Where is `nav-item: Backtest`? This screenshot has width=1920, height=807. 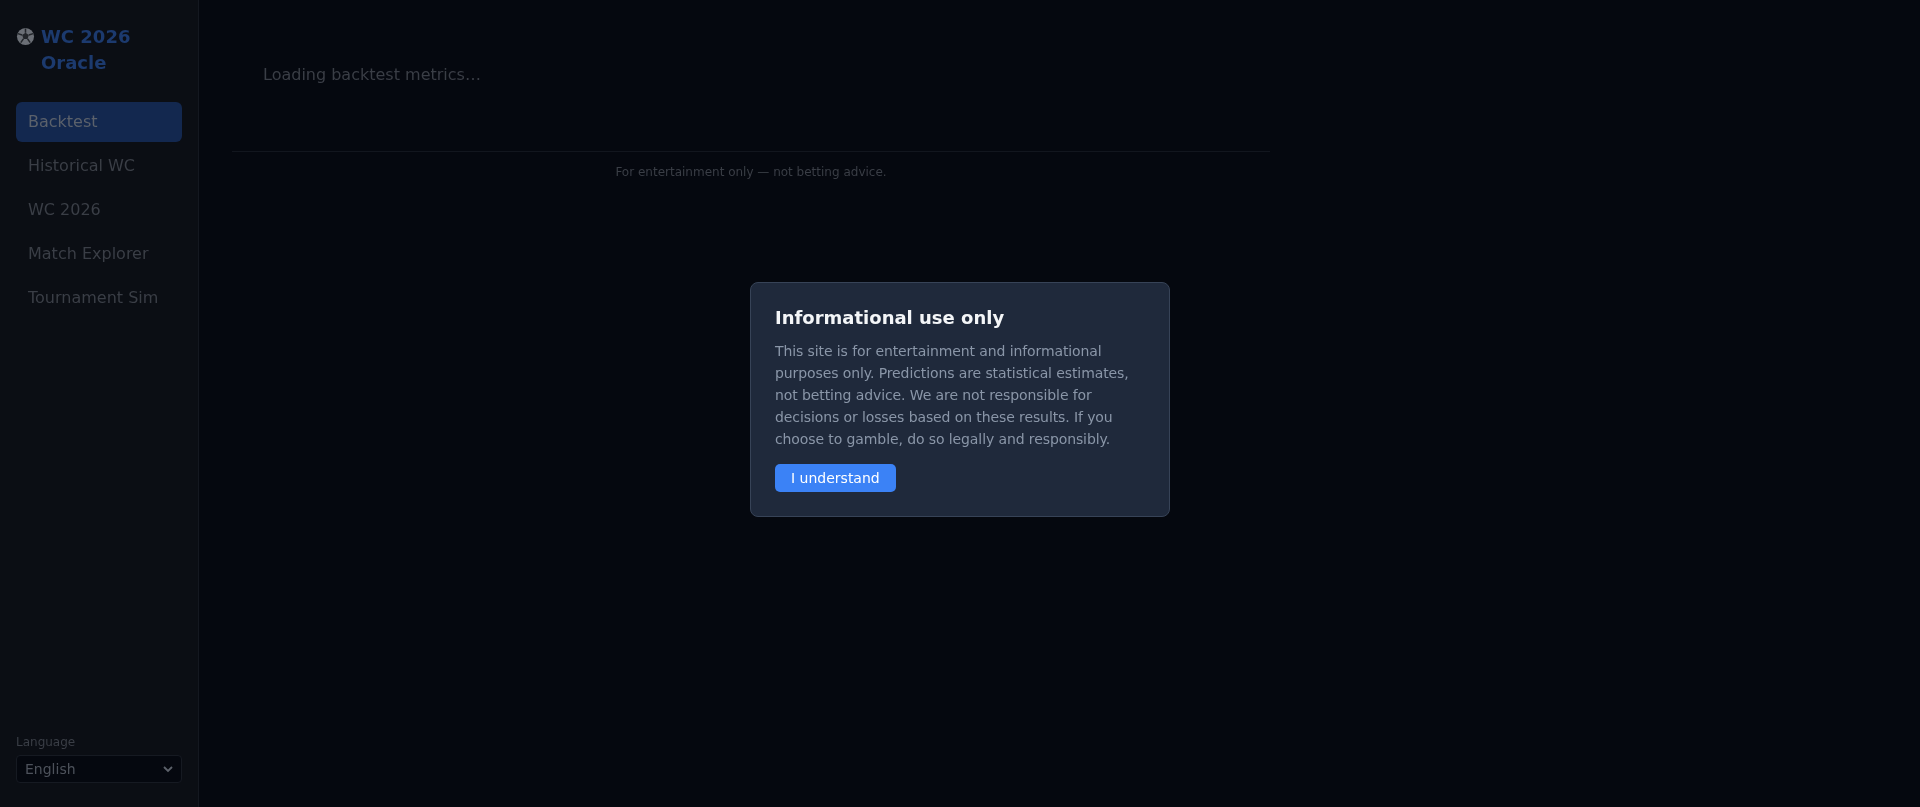
nav-item: Backtest is located at coordinates (99, 122).